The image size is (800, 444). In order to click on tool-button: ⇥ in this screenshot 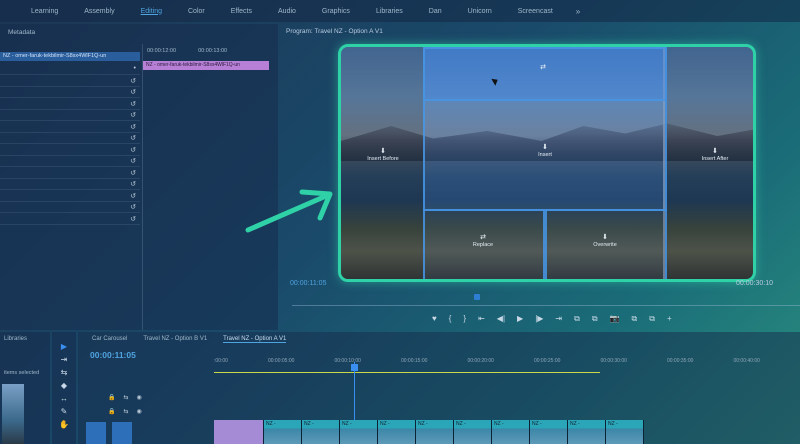, I will do `click(64, 359)`.